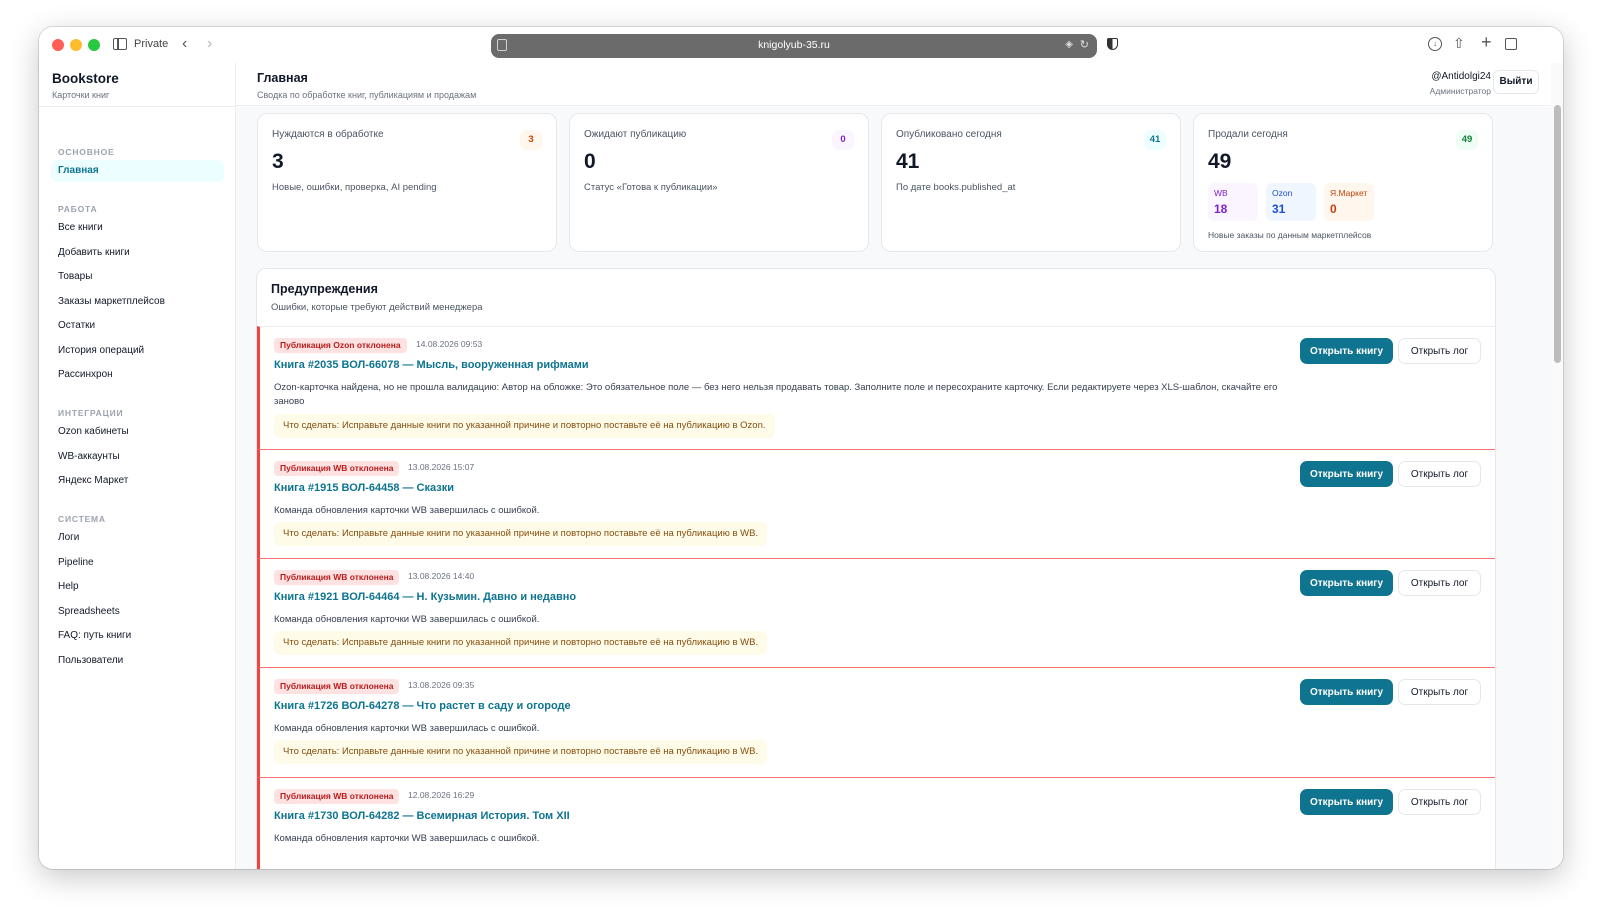  What do you see at coordinates (441, 685) in the screenshot?
I see `warning-timestamp: 13.08.2026 09:35` at bounding box center [441, 685].